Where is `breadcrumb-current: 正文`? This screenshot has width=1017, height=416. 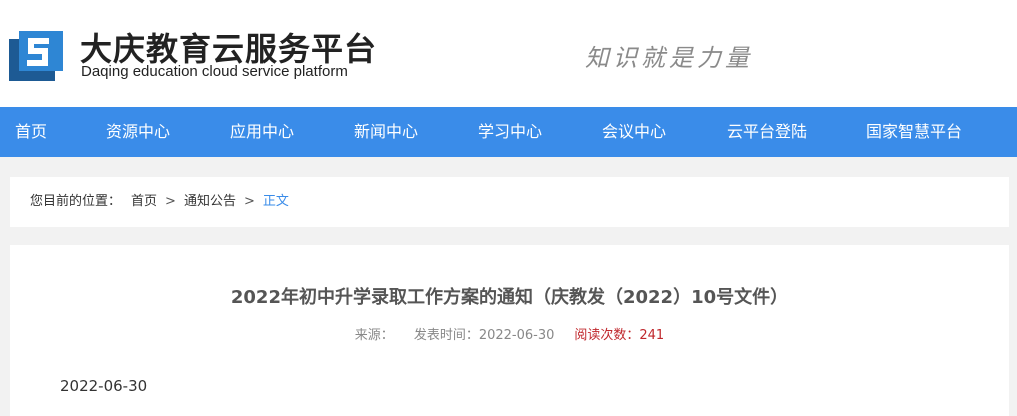 breadcrumb-current: 正文 is located at coordinates (276, 202).